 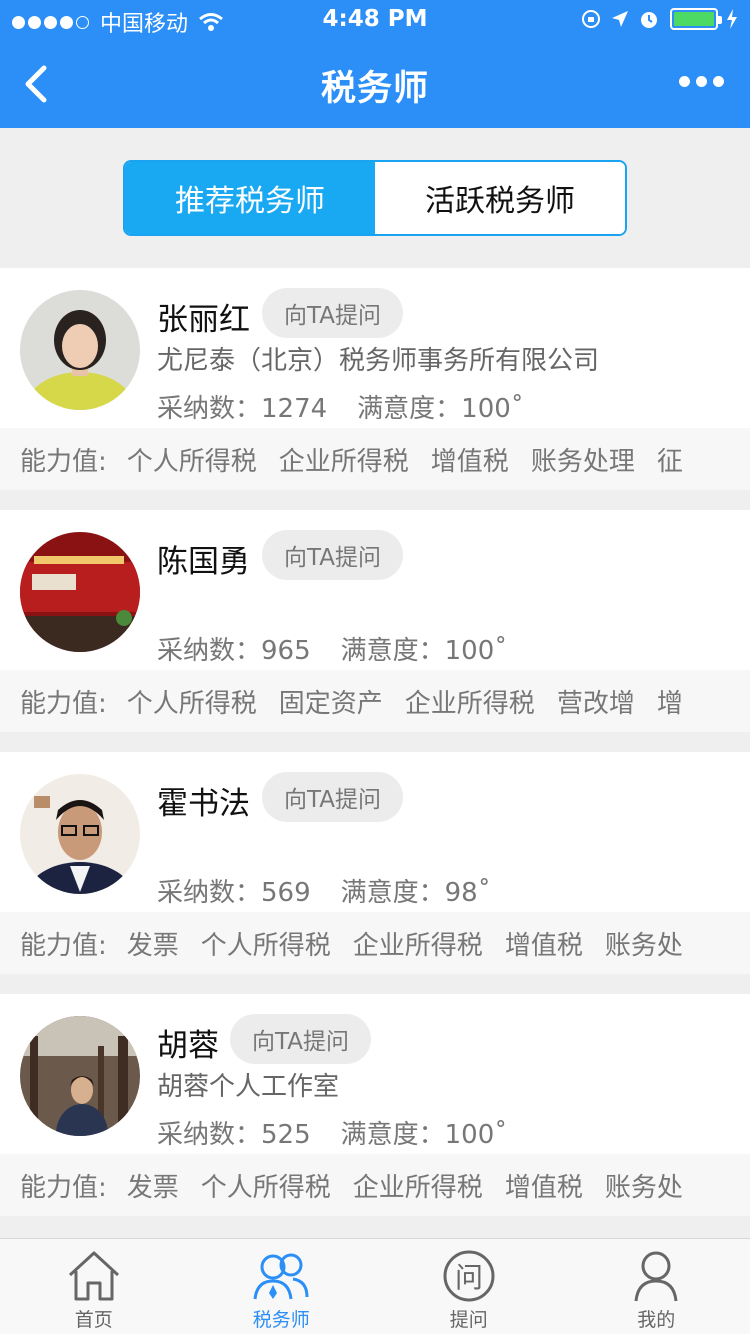 I want to click on tab-me: 我的, so click(x=656, y=1286).